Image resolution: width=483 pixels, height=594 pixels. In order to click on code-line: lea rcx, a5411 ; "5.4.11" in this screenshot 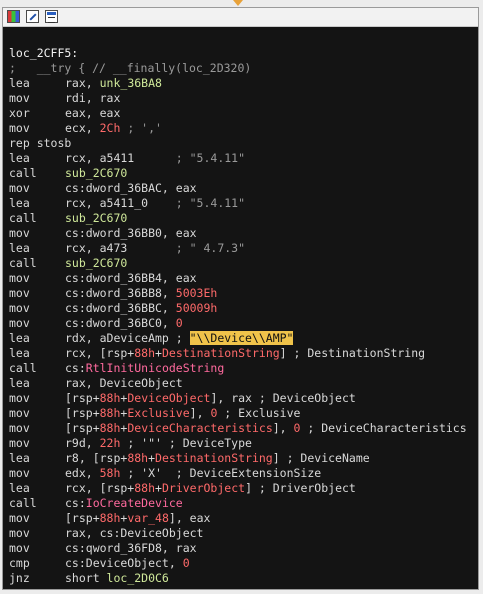, I will do `click(243, 158)`.